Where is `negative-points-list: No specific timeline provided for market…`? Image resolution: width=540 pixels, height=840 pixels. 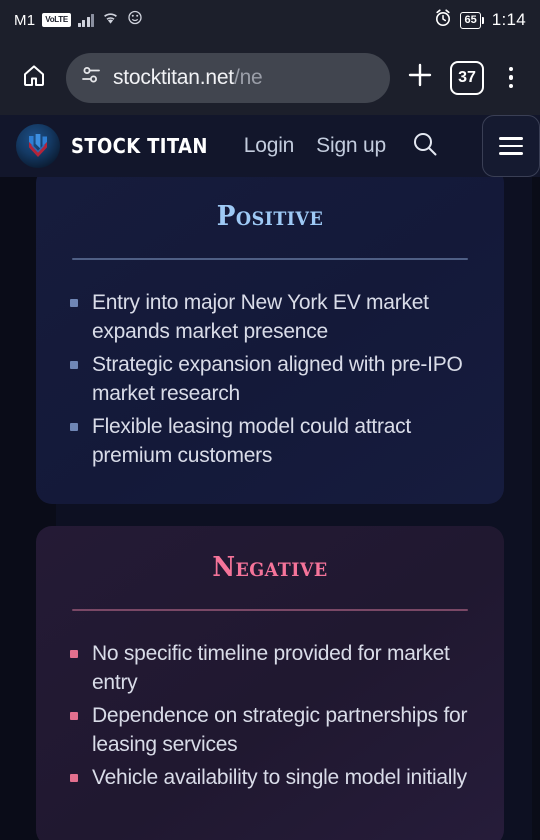
negative-points-list: No specific timeline provided for market… is located at coordinates (270, 715).